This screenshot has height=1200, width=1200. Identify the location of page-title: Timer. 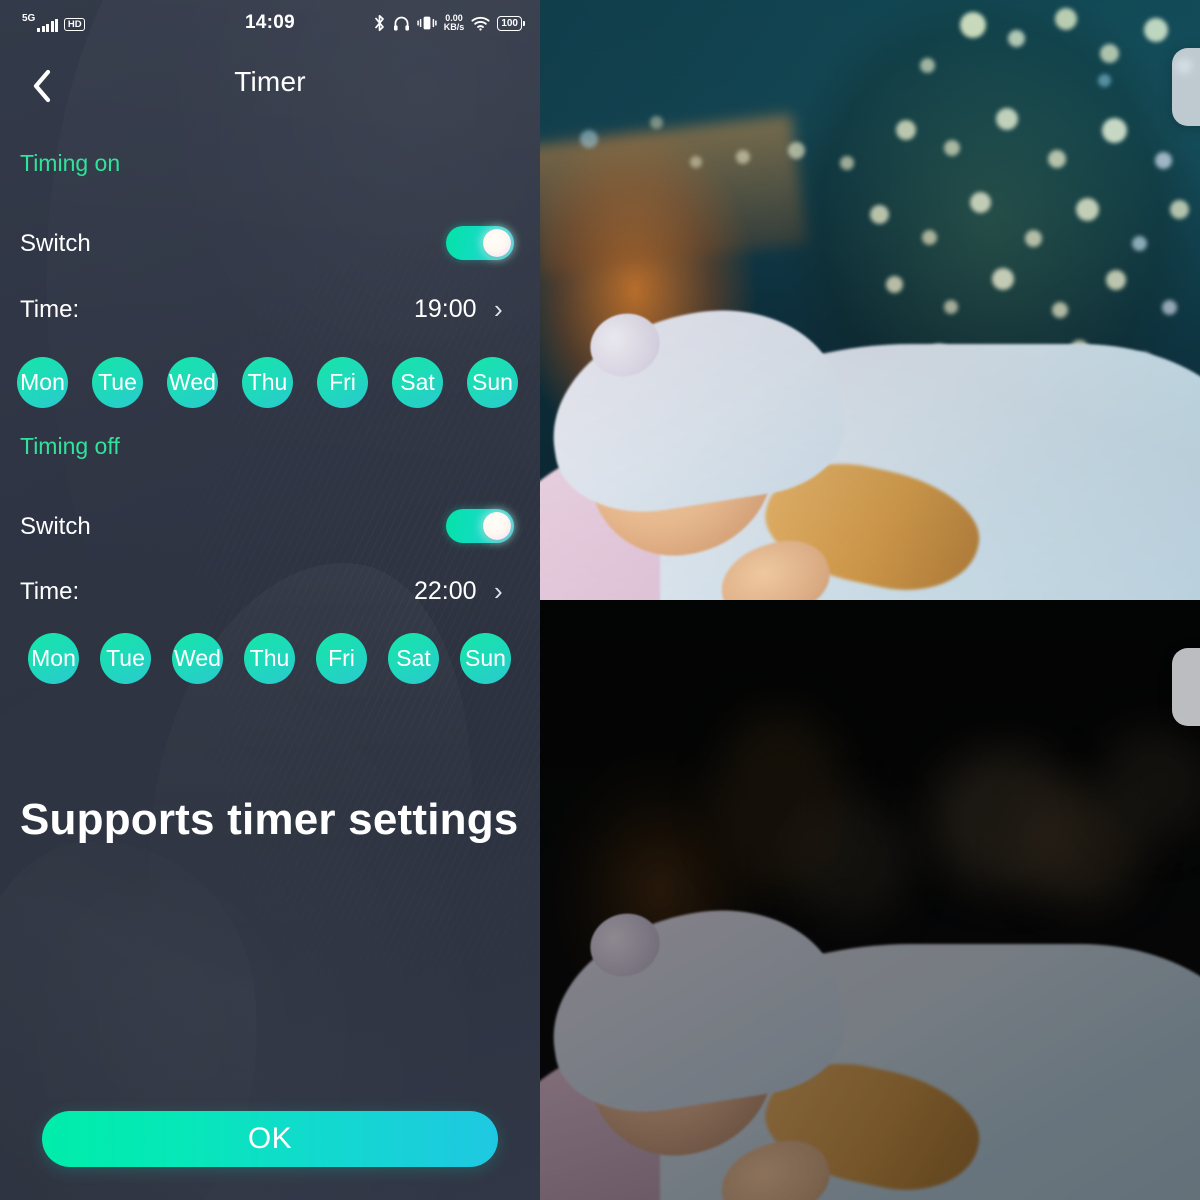
(270, 81).